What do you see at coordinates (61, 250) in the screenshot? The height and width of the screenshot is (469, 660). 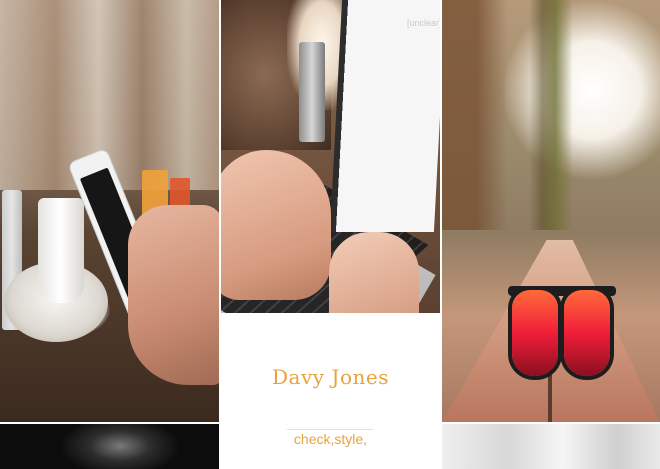 I see `coffee-cup` at bounding box center [61, 250].